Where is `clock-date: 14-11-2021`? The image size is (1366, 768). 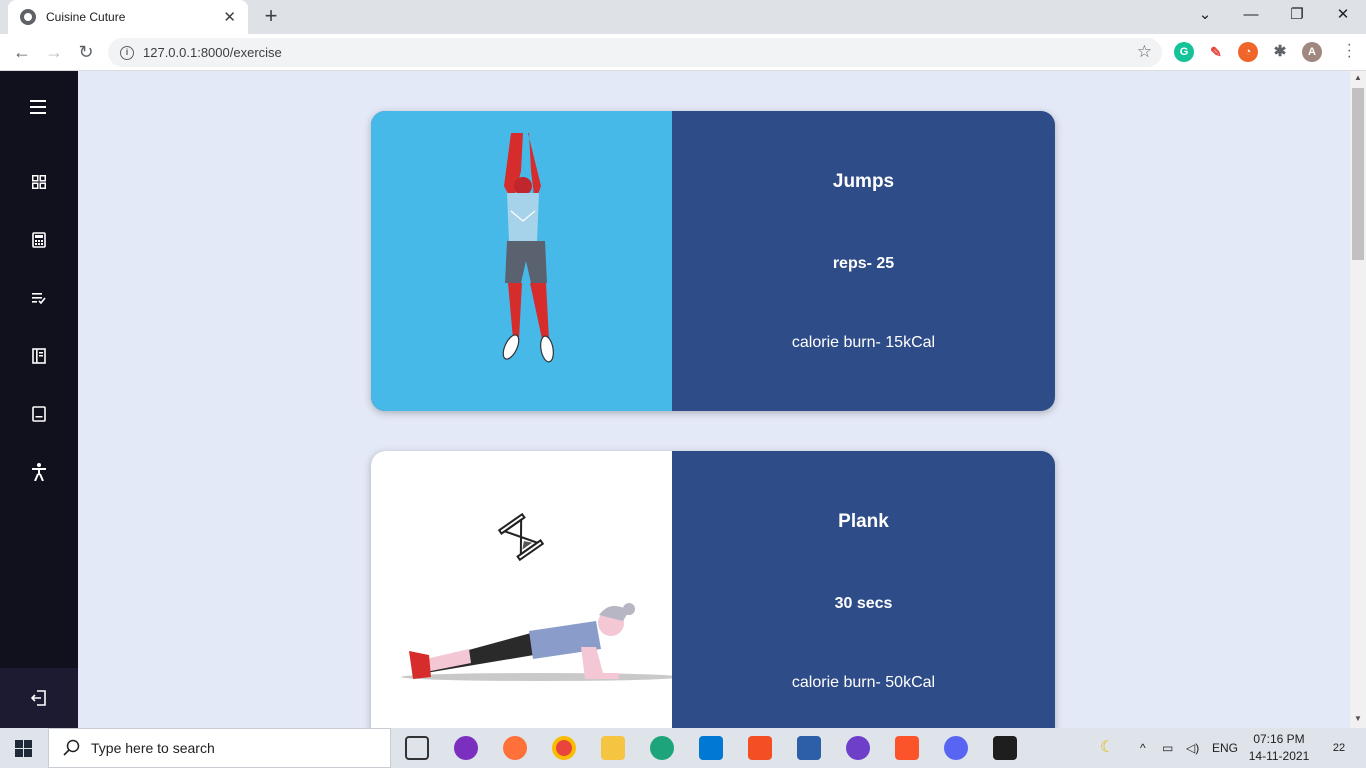
clock-date: 14-11-2021 is located at coordinates (1279, 756).